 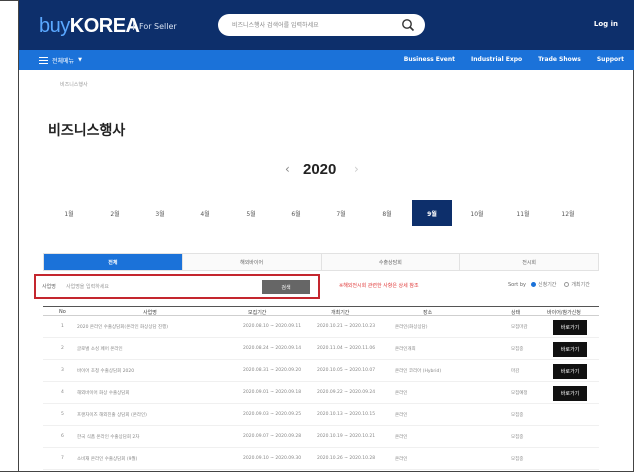 I want to click on year-next-arrow-icon: ›, so click(x=356, y=169).